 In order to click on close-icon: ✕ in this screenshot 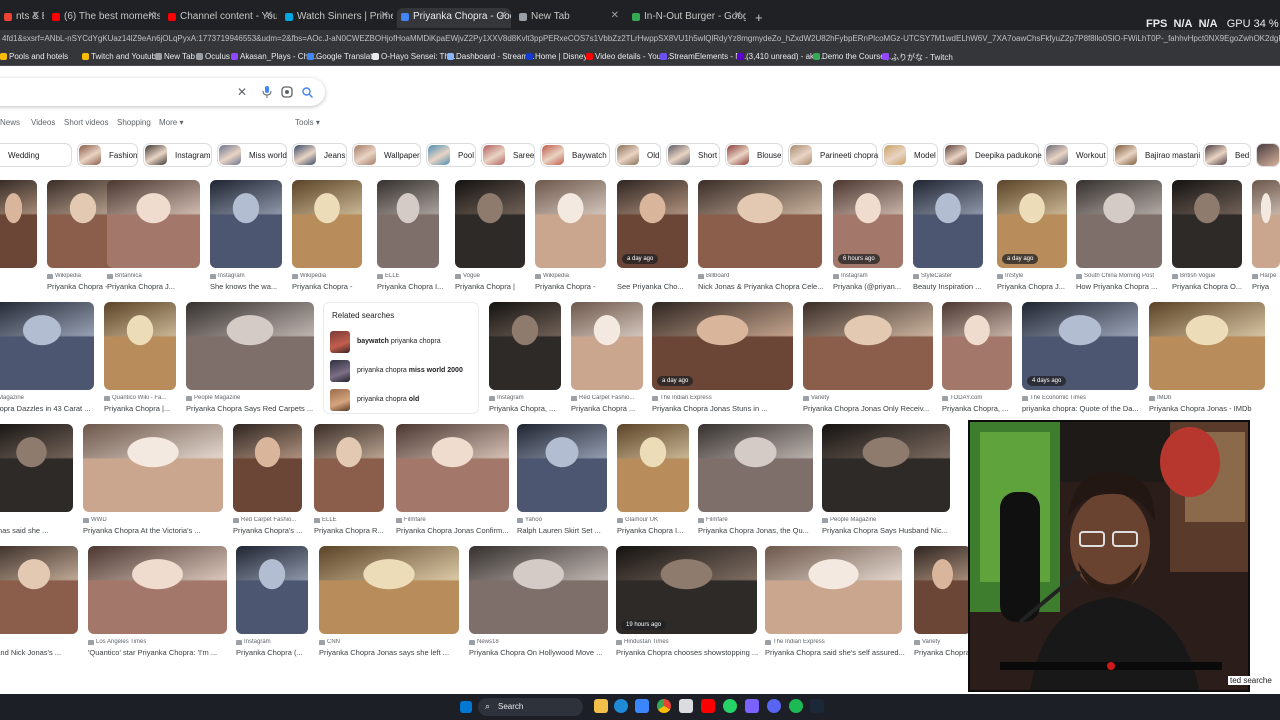, I will do `click(242, 92)`.